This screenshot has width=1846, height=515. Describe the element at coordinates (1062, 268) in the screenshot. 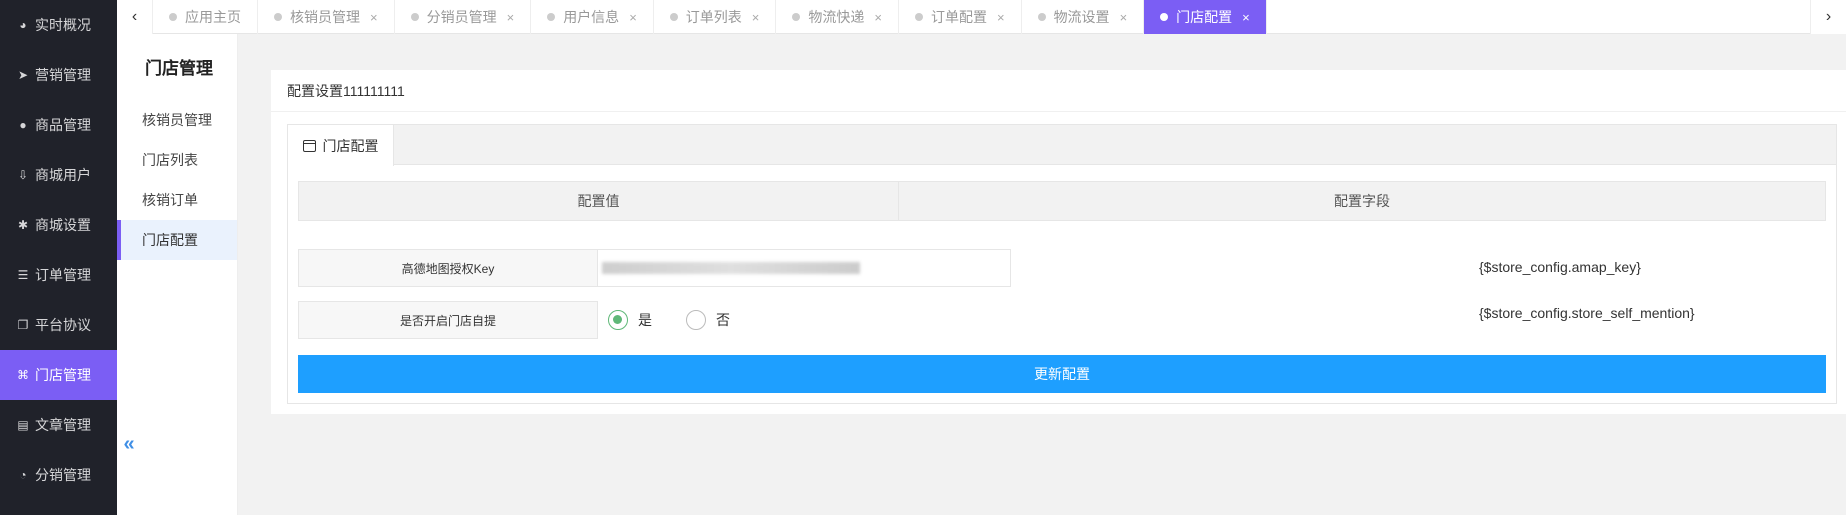

I see `table-row: 高德地图授权Key {$store_config.amap_key}` at that location.